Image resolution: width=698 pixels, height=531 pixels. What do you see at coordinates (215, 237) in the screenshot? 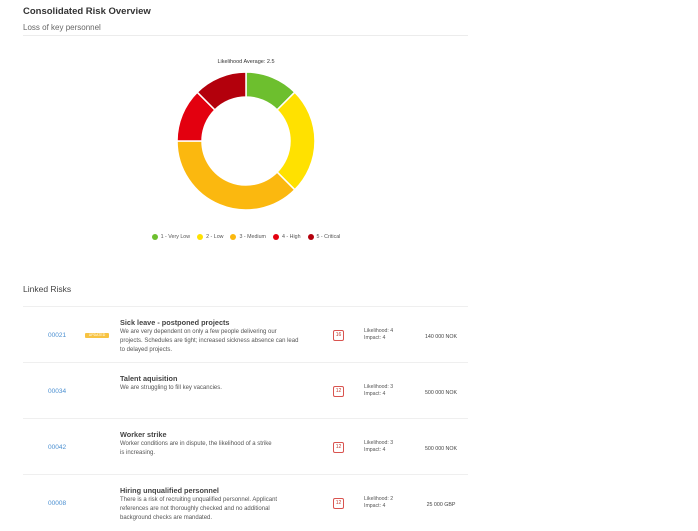
I see `legend-label: 2 - Low` at bounding box center [215, 237].